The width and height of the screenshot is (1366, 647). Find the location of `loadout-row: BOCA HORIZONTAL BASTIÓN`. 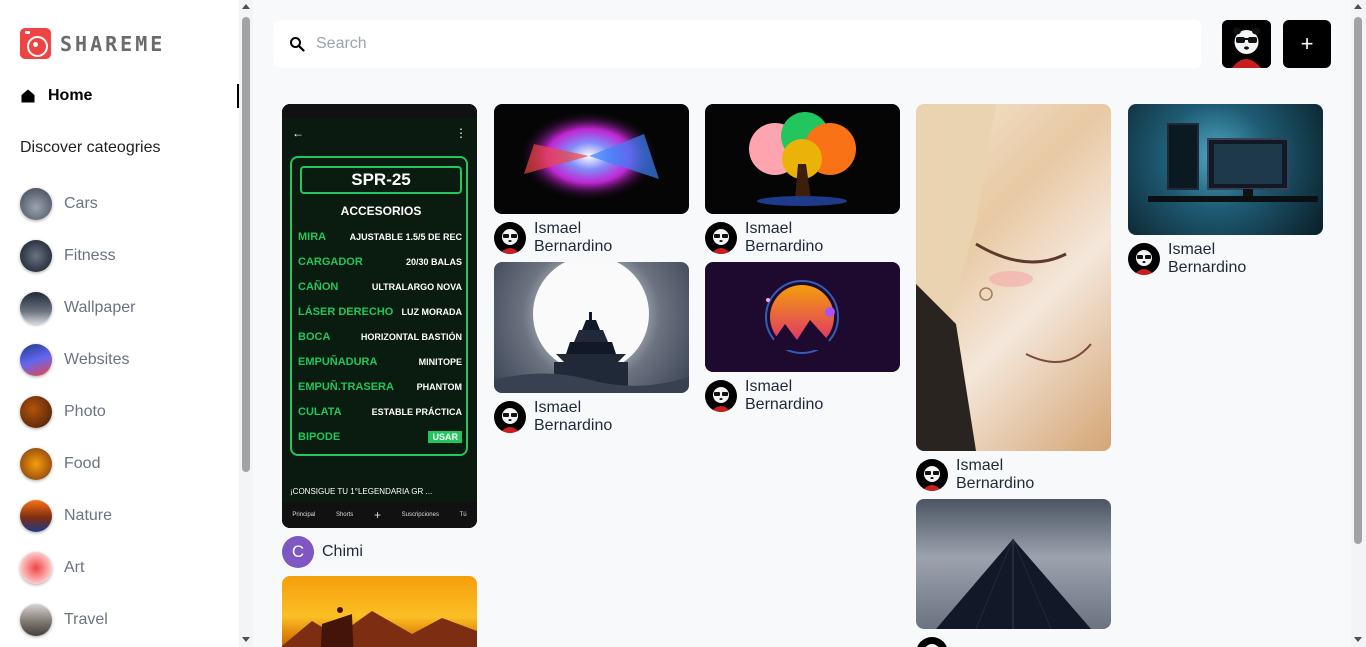

loadout-row: BOCA HORIZONTAL BASTIÓN is located at coordinates (380, 336).